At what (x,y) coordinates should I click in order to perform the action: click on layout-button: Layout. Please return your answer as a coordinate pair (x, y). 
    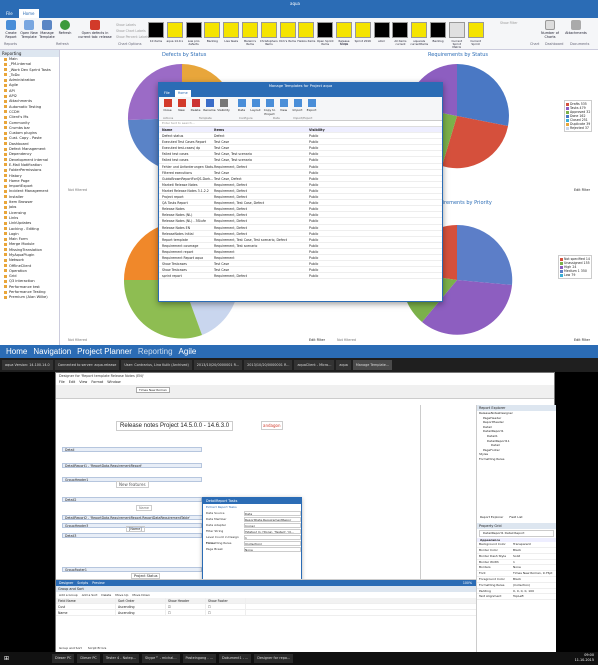
    Looking at the image, I should click on (255, 105).